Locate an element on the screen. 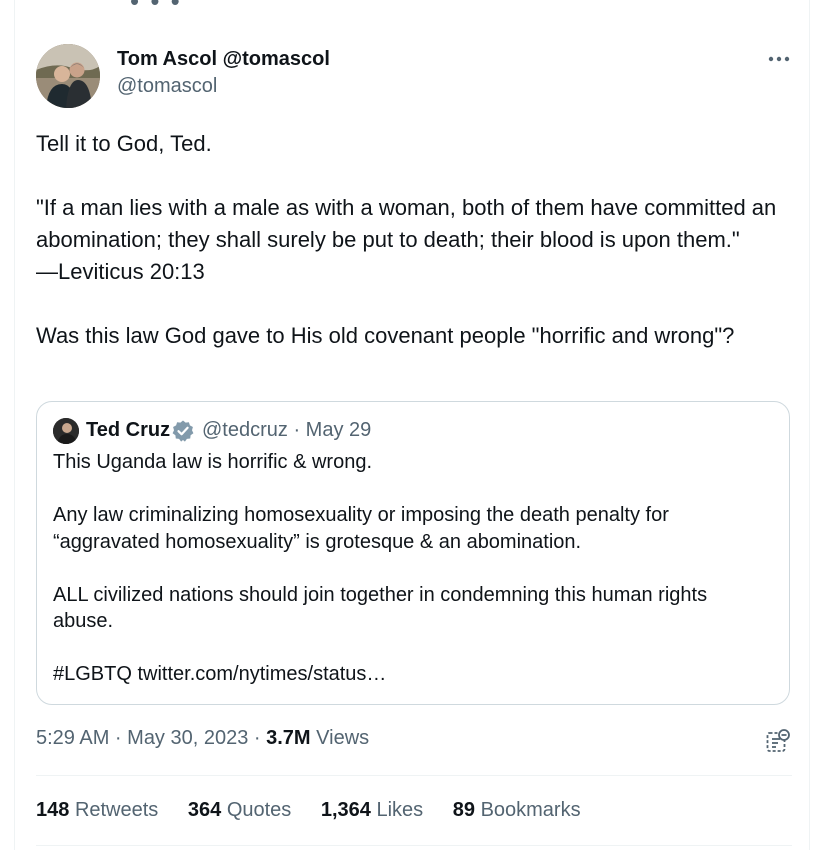 The image size is (820, 850). views-count: 3.7M is located at coordinates (288, 738).